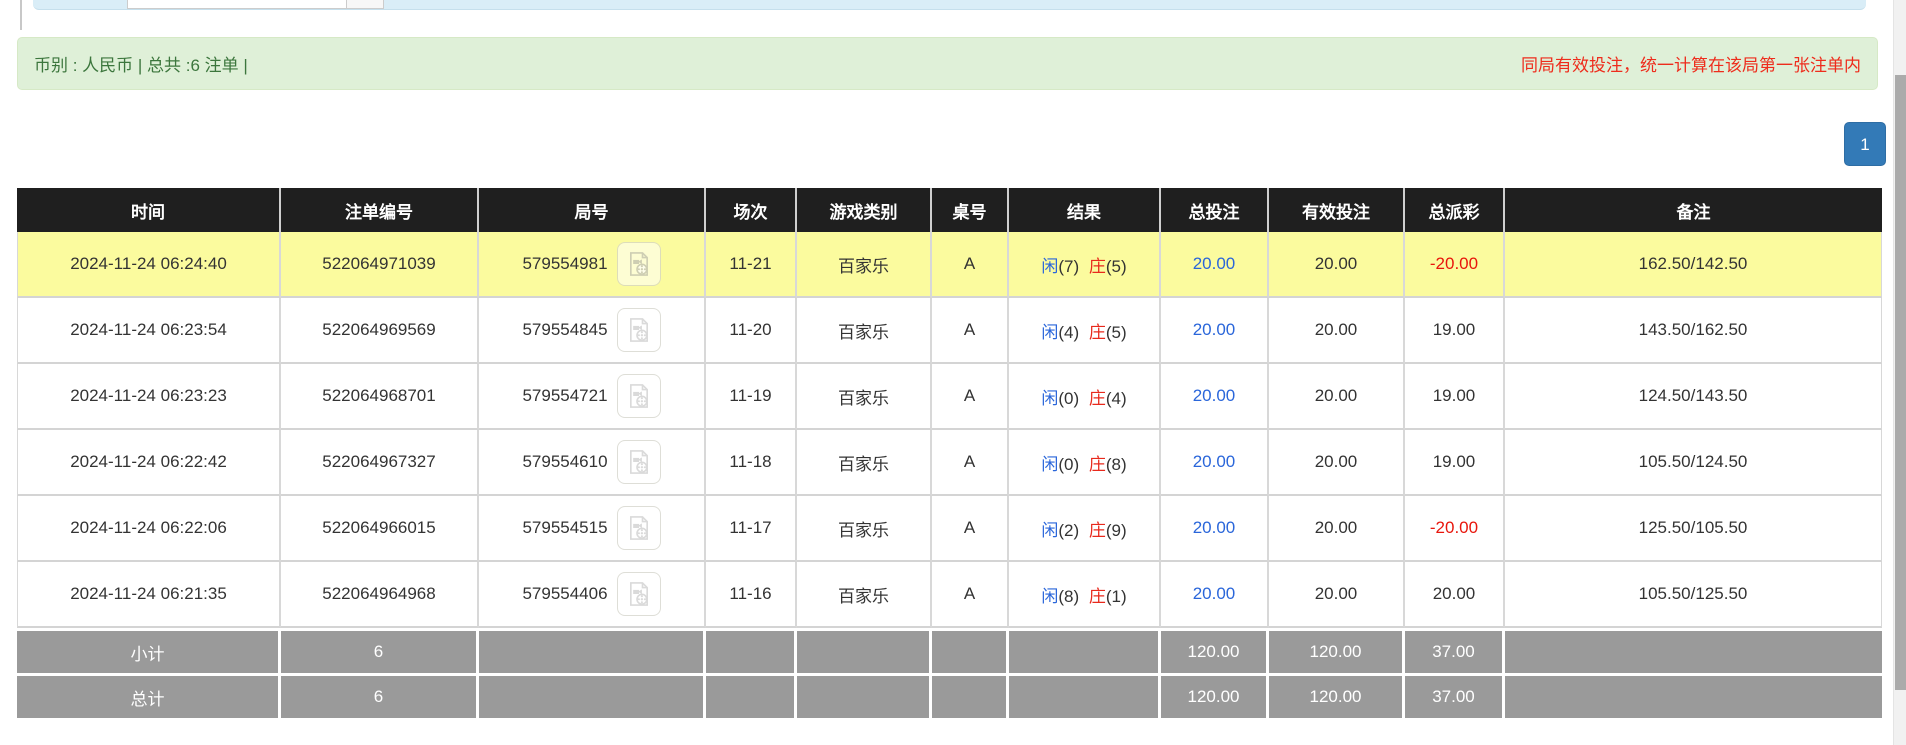 The width and height of the screenshot is (1906, 745). I want to click on cell-remark: 162.50/142.50, so click(1693, 265).